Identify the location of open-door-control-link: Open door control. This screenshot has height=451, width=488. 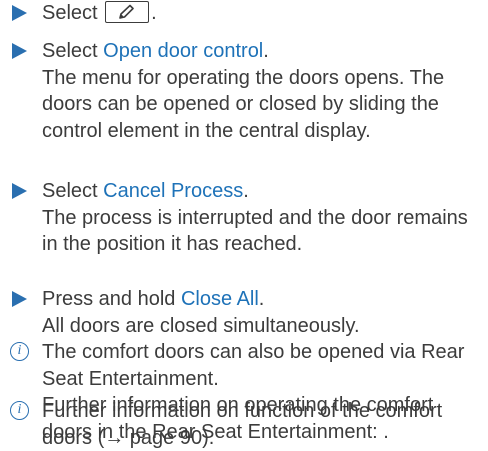
(183, 51).